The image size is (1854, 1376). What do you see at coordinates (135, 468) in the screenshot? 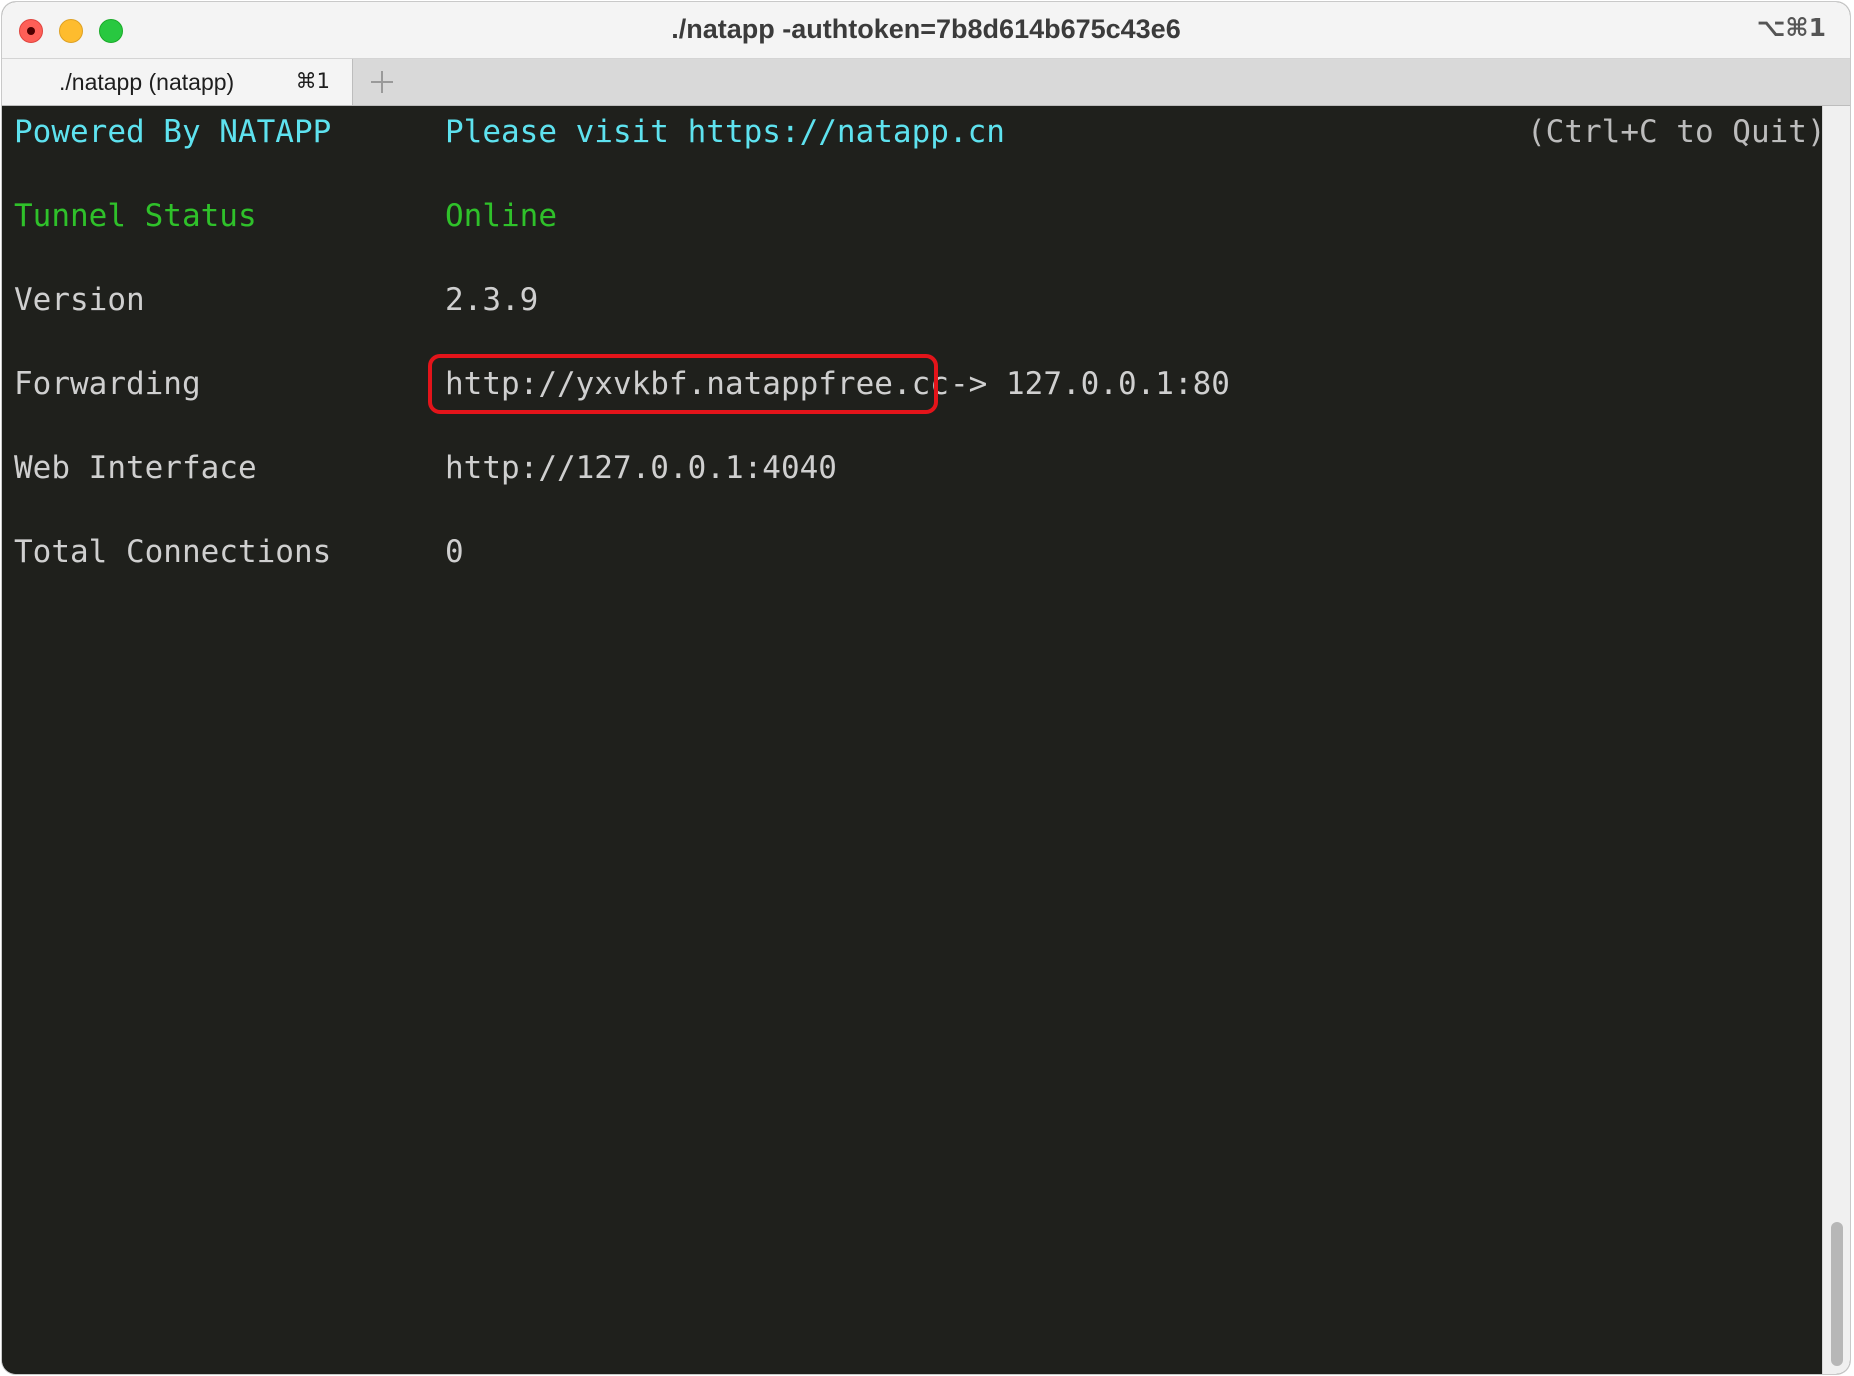
I see `web-interface-label: Web Interface` at bounding box center [135, 468].